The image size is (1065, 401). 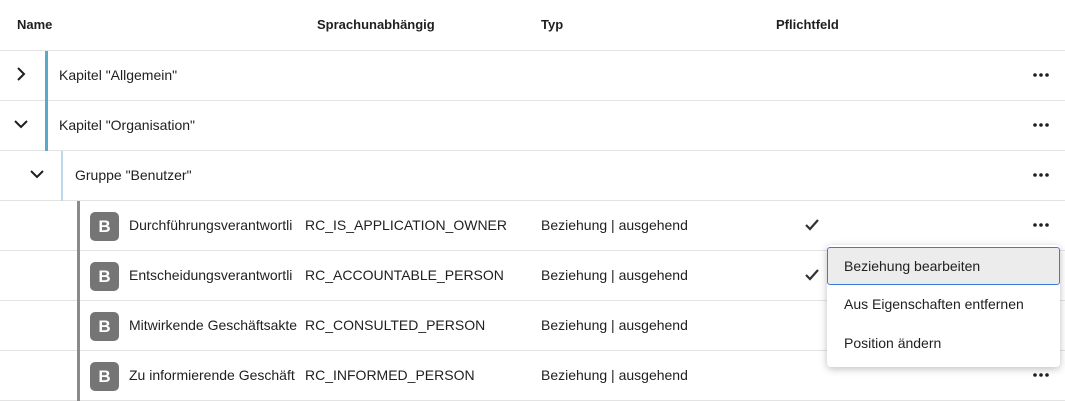 I want to click on table-header: Name Sprachunabhängig Typ Pflichtfeld, so click(x=532, y=25).